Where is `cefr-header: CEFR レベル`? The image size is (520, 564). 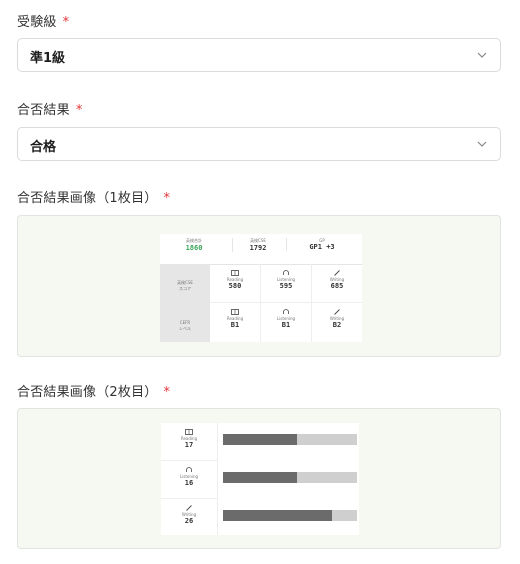
cefr-header: CEFR レベル is located at coordinates (185, 325).